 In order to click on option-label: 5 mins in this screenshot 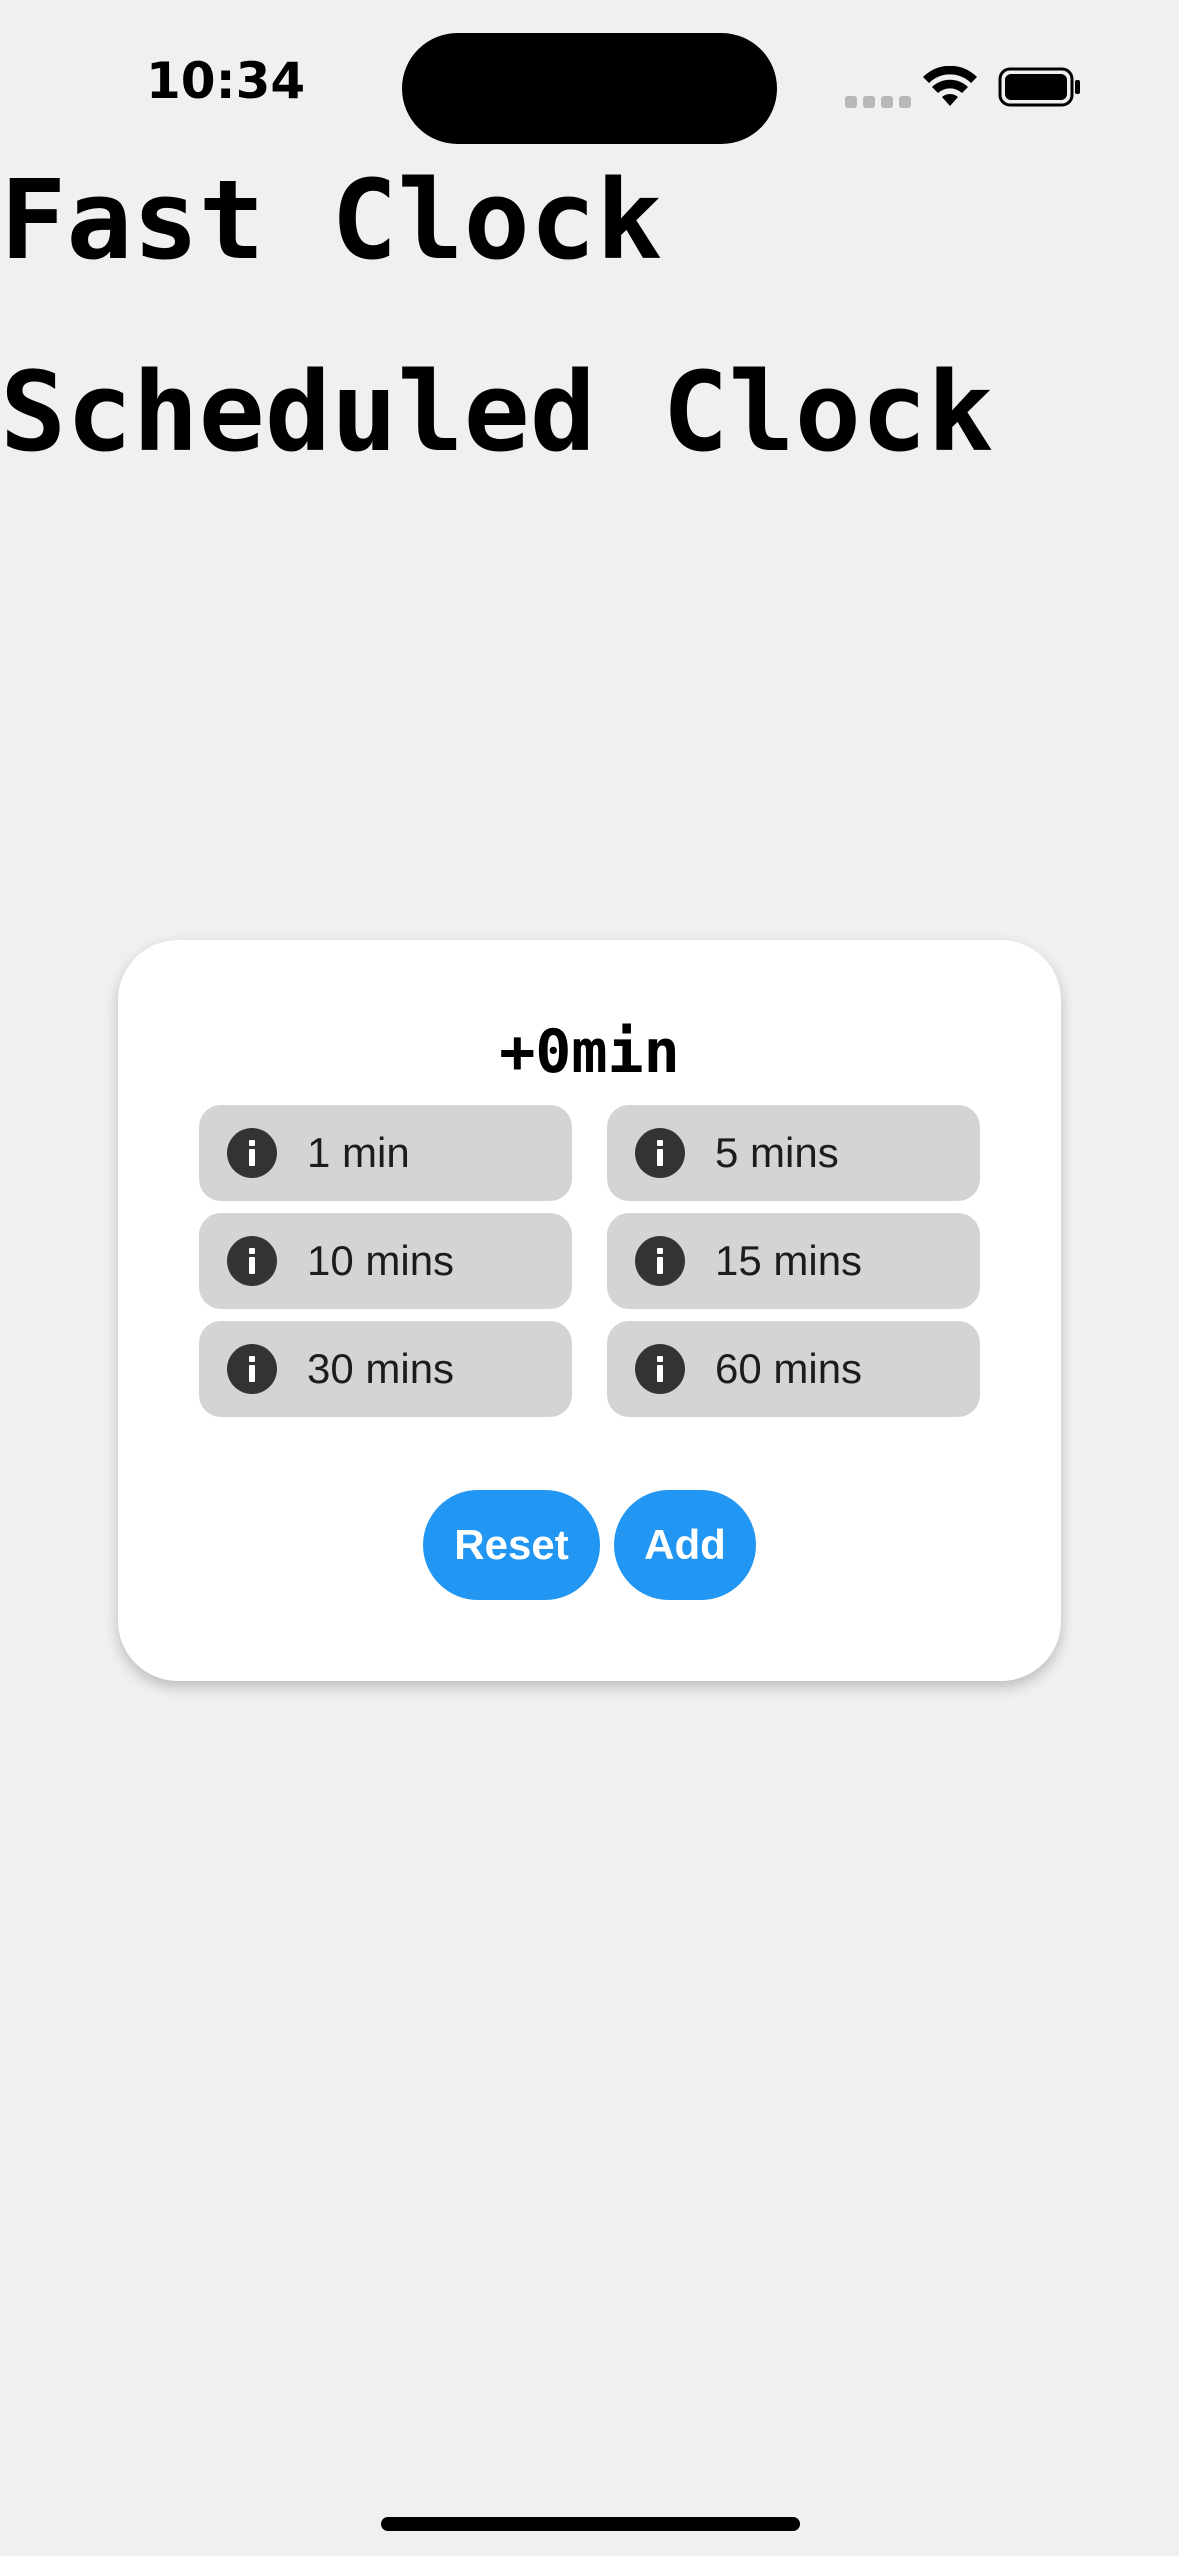, I will do `click(777, 1152)`.